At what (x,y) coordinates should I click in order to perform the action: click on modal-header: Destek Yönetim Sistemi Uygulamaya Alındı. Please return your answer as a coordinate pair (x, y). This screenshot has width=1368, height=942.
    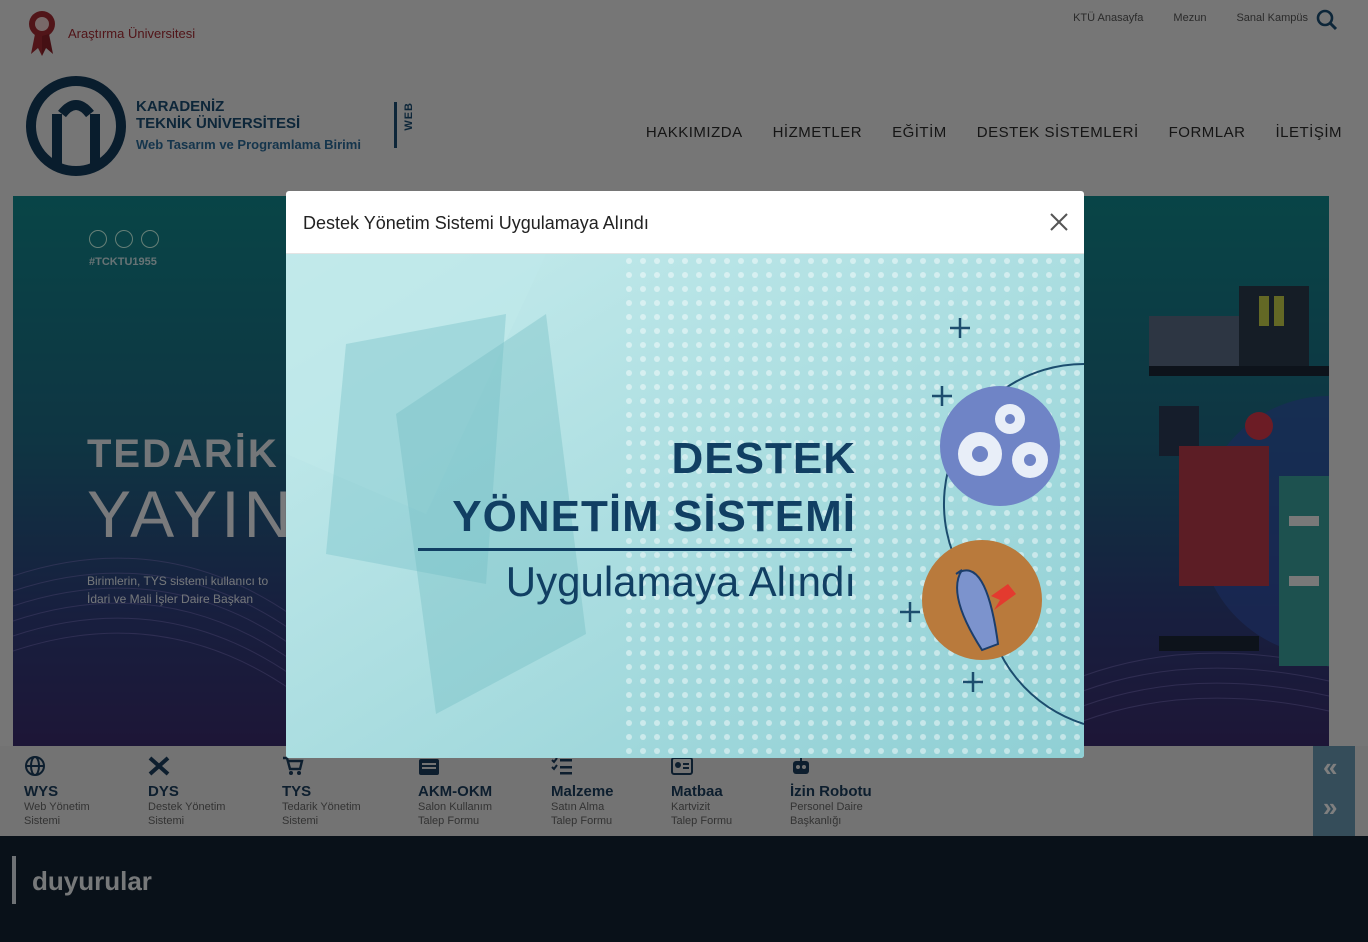
    Looking at the image, I should click on (685, 222).